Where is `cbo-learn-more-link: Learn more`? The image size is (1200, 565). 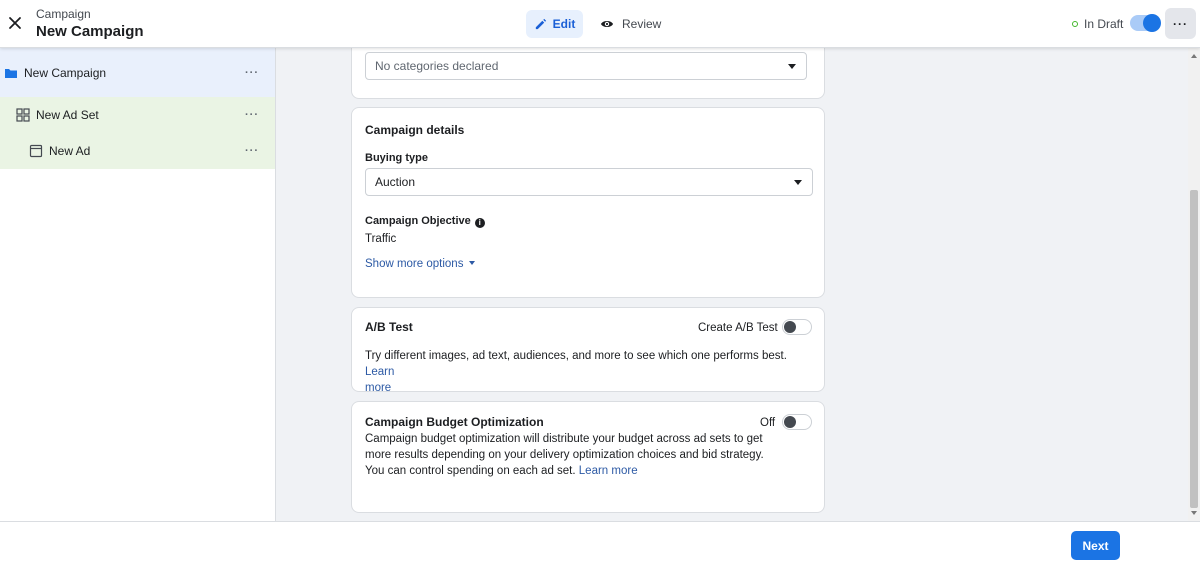 cbo-learn-more-link: Learn more is located at coordinates (608, 471).